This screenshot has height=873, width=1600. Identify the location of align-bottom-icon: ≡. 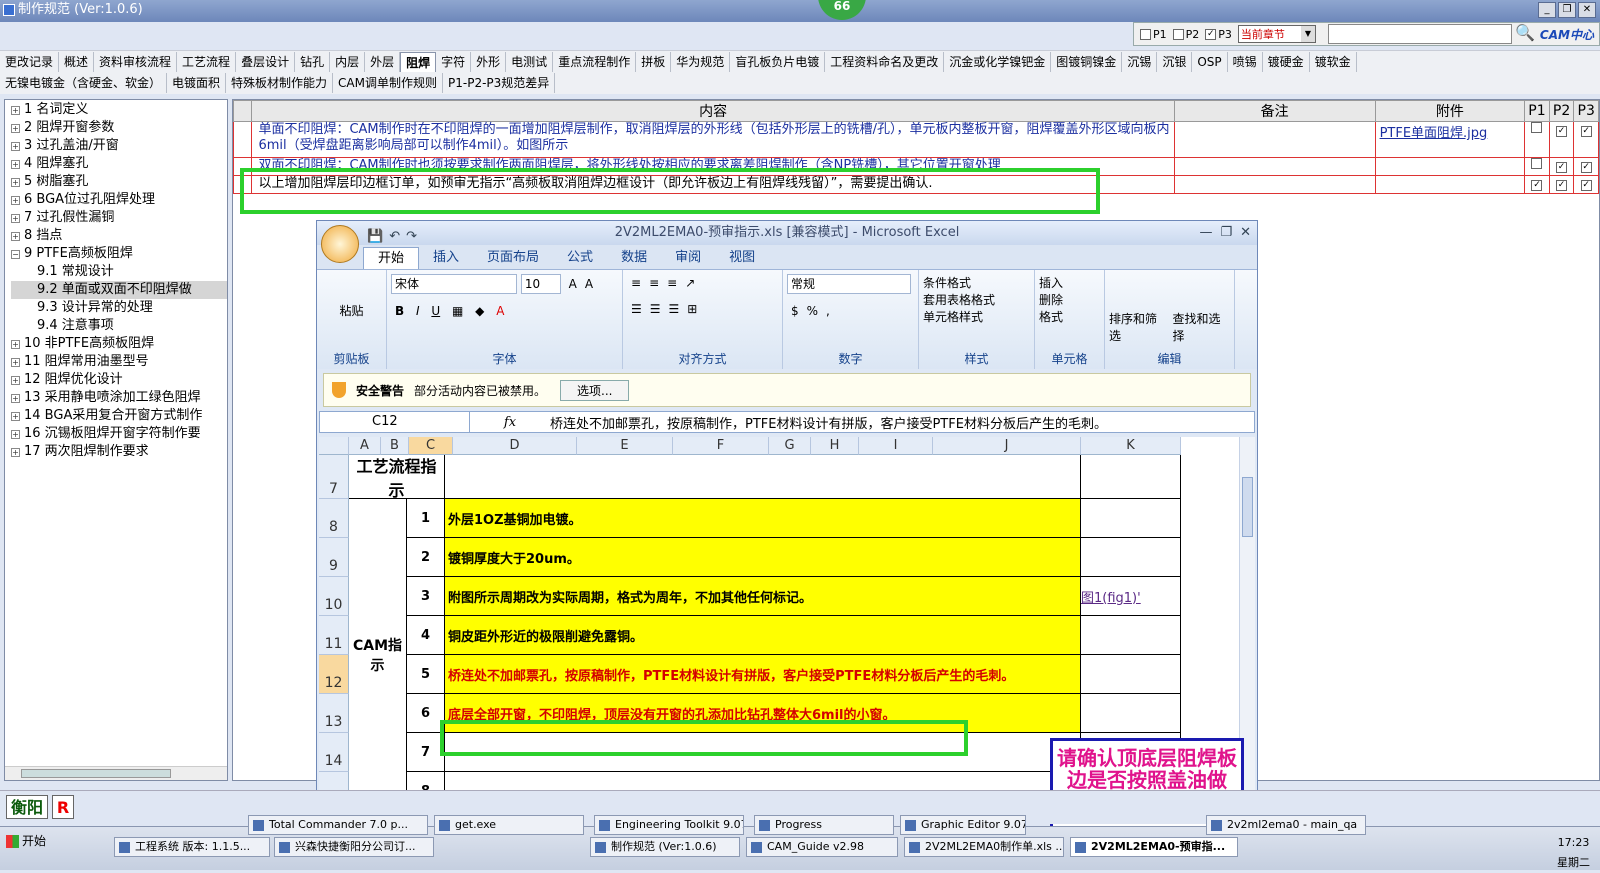
(672, 283).